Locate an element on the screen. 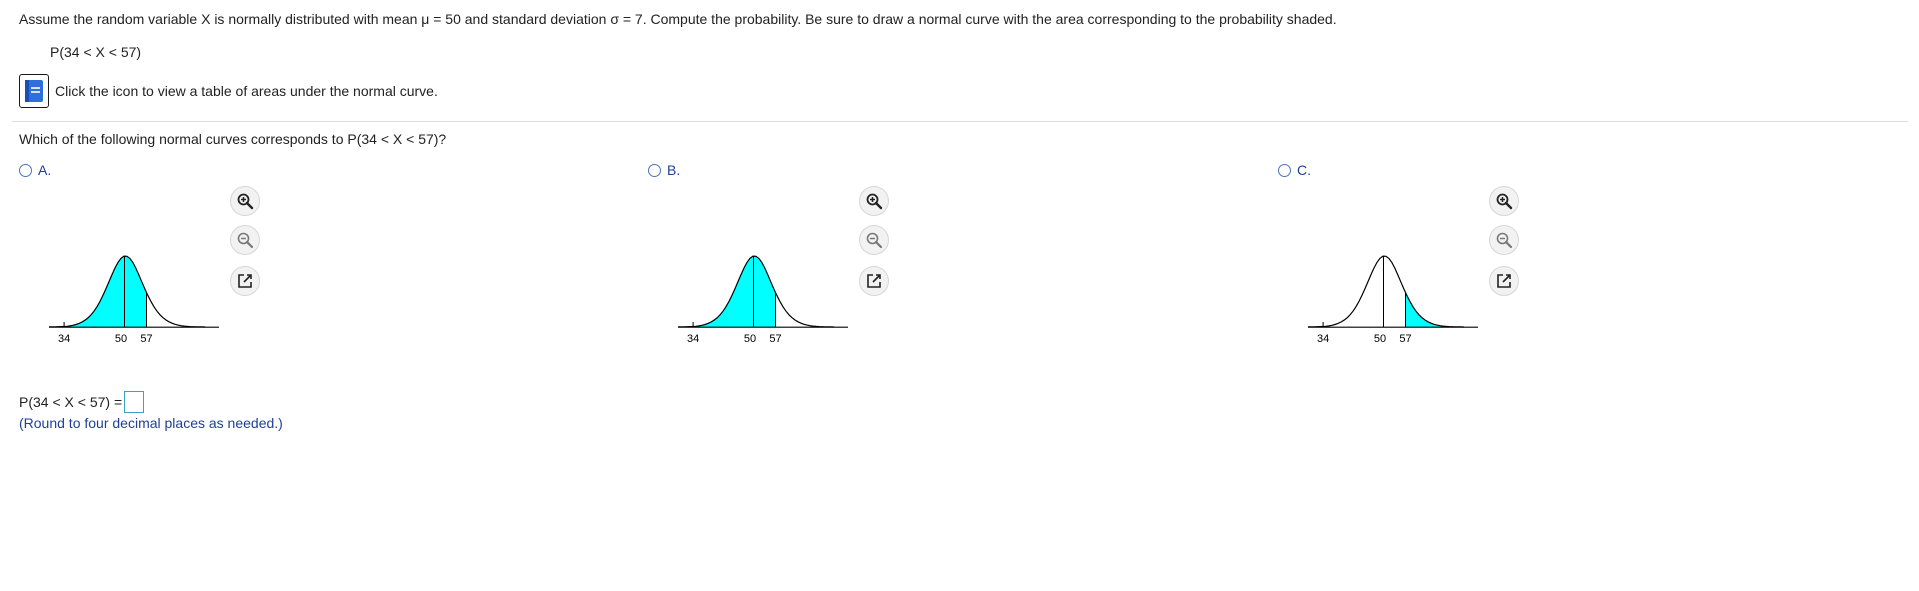  probability-expression: P(34 < X < 57) is located at coordinates (96, 52).